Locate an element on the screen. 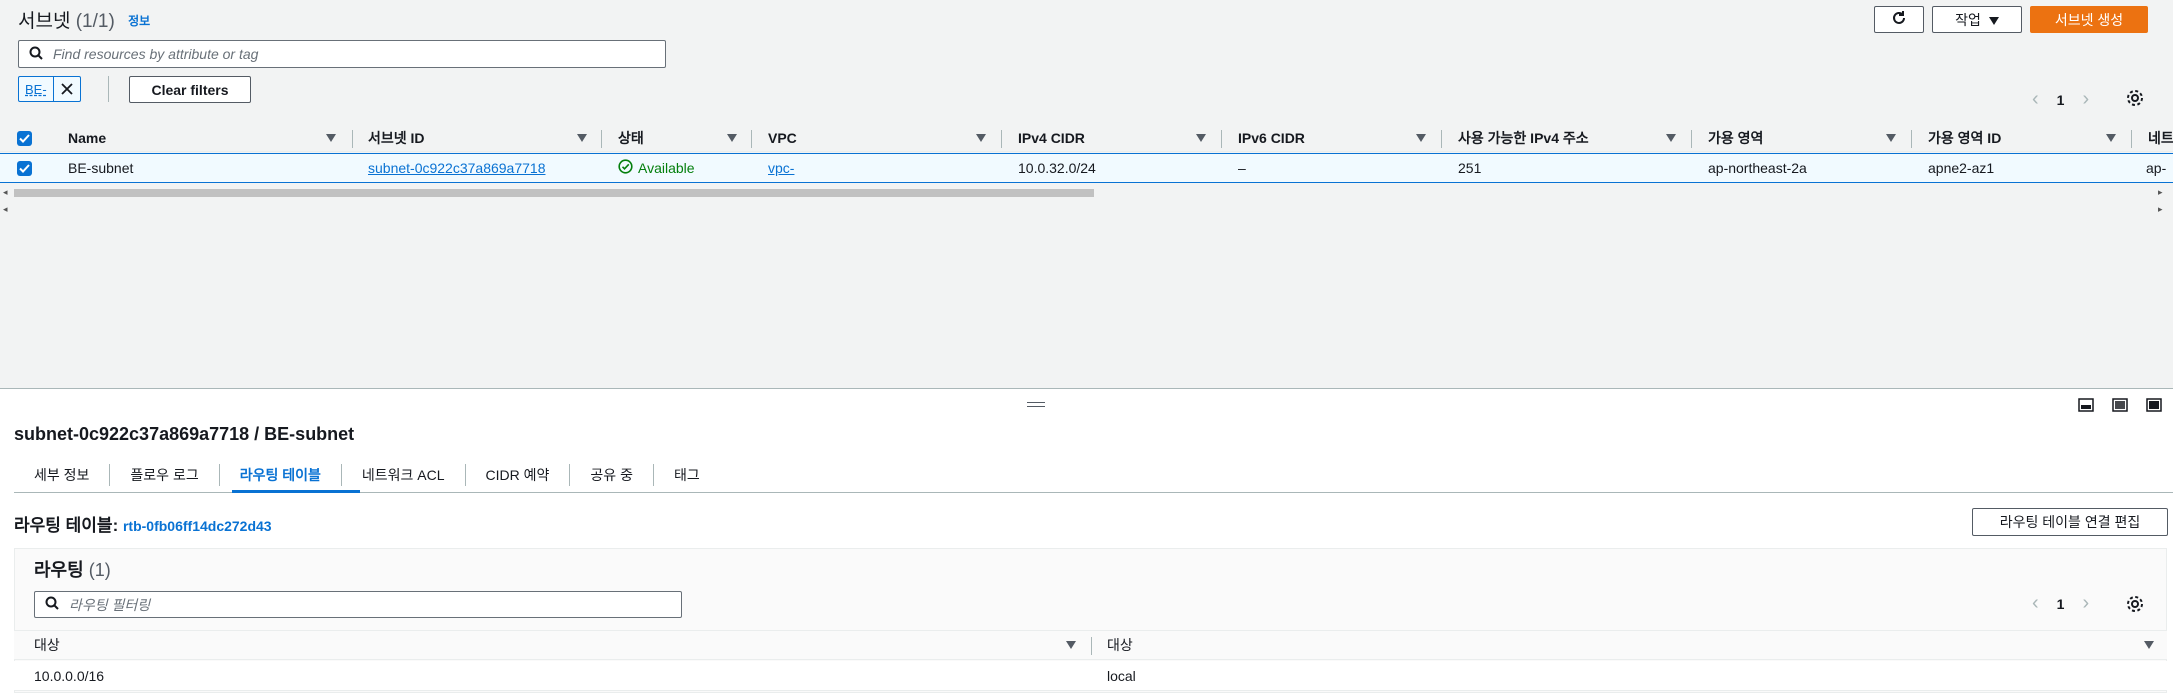 Image resolution: width=2173 pixels, height=697 pixels. scroll-left-icon-2: ◂ is located at coordinates (5, 209).